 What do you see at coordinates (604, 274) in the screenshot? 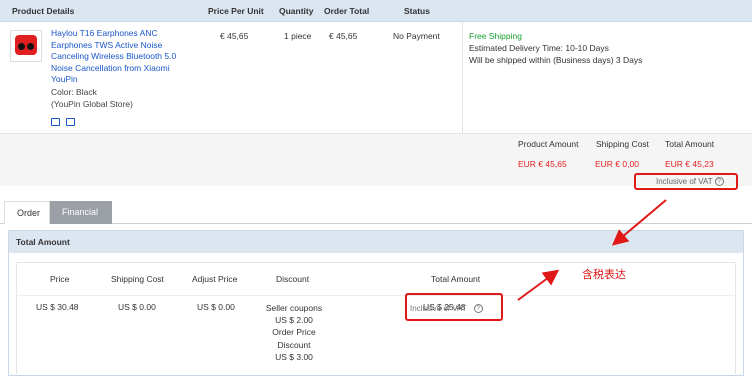
I see `annotation-note: 含税表达` at bounding box center [604, 274].